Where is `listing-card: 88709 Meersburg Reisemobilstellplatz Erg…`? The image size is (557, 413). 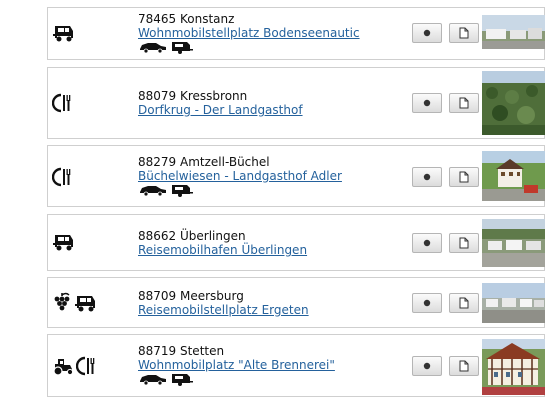
listing-card: 88709 Meersburg Reisemobilstellplatz Erg… is located at coordinates (296, 302).